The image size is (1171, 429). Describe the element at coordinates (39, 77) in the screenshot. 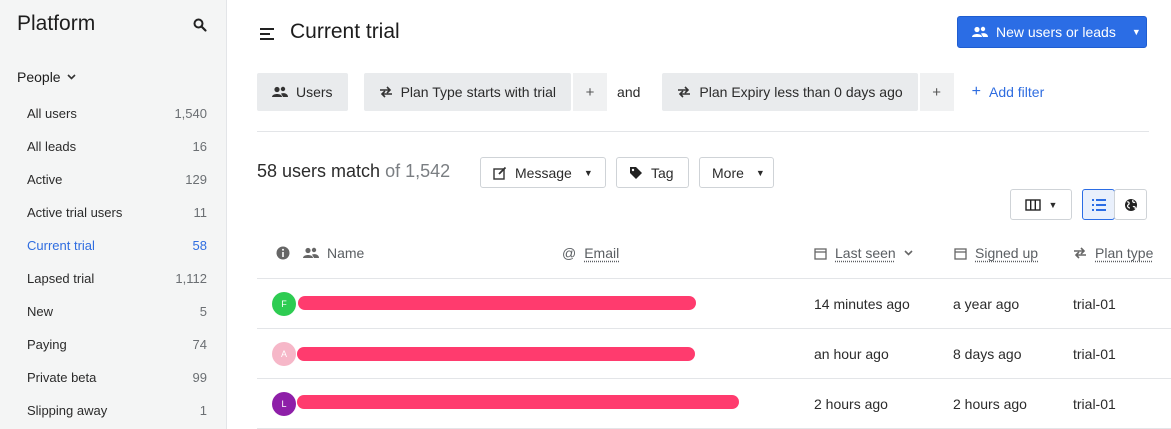

I see `section-label: People` at that location.